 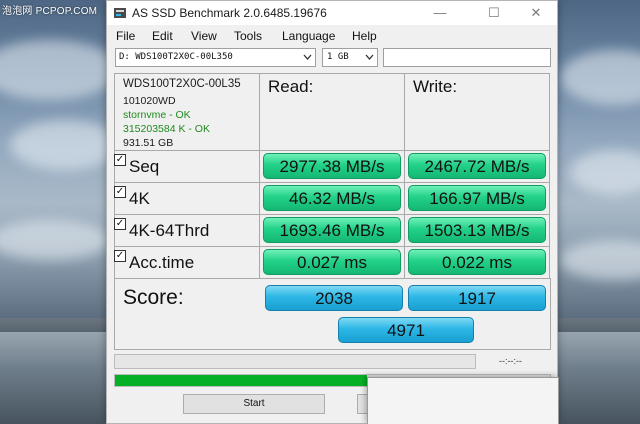 What do you see at coordinates (435, 86) in the screenshot?
I see `write-header: Write:` at bounding box center [435, 86].